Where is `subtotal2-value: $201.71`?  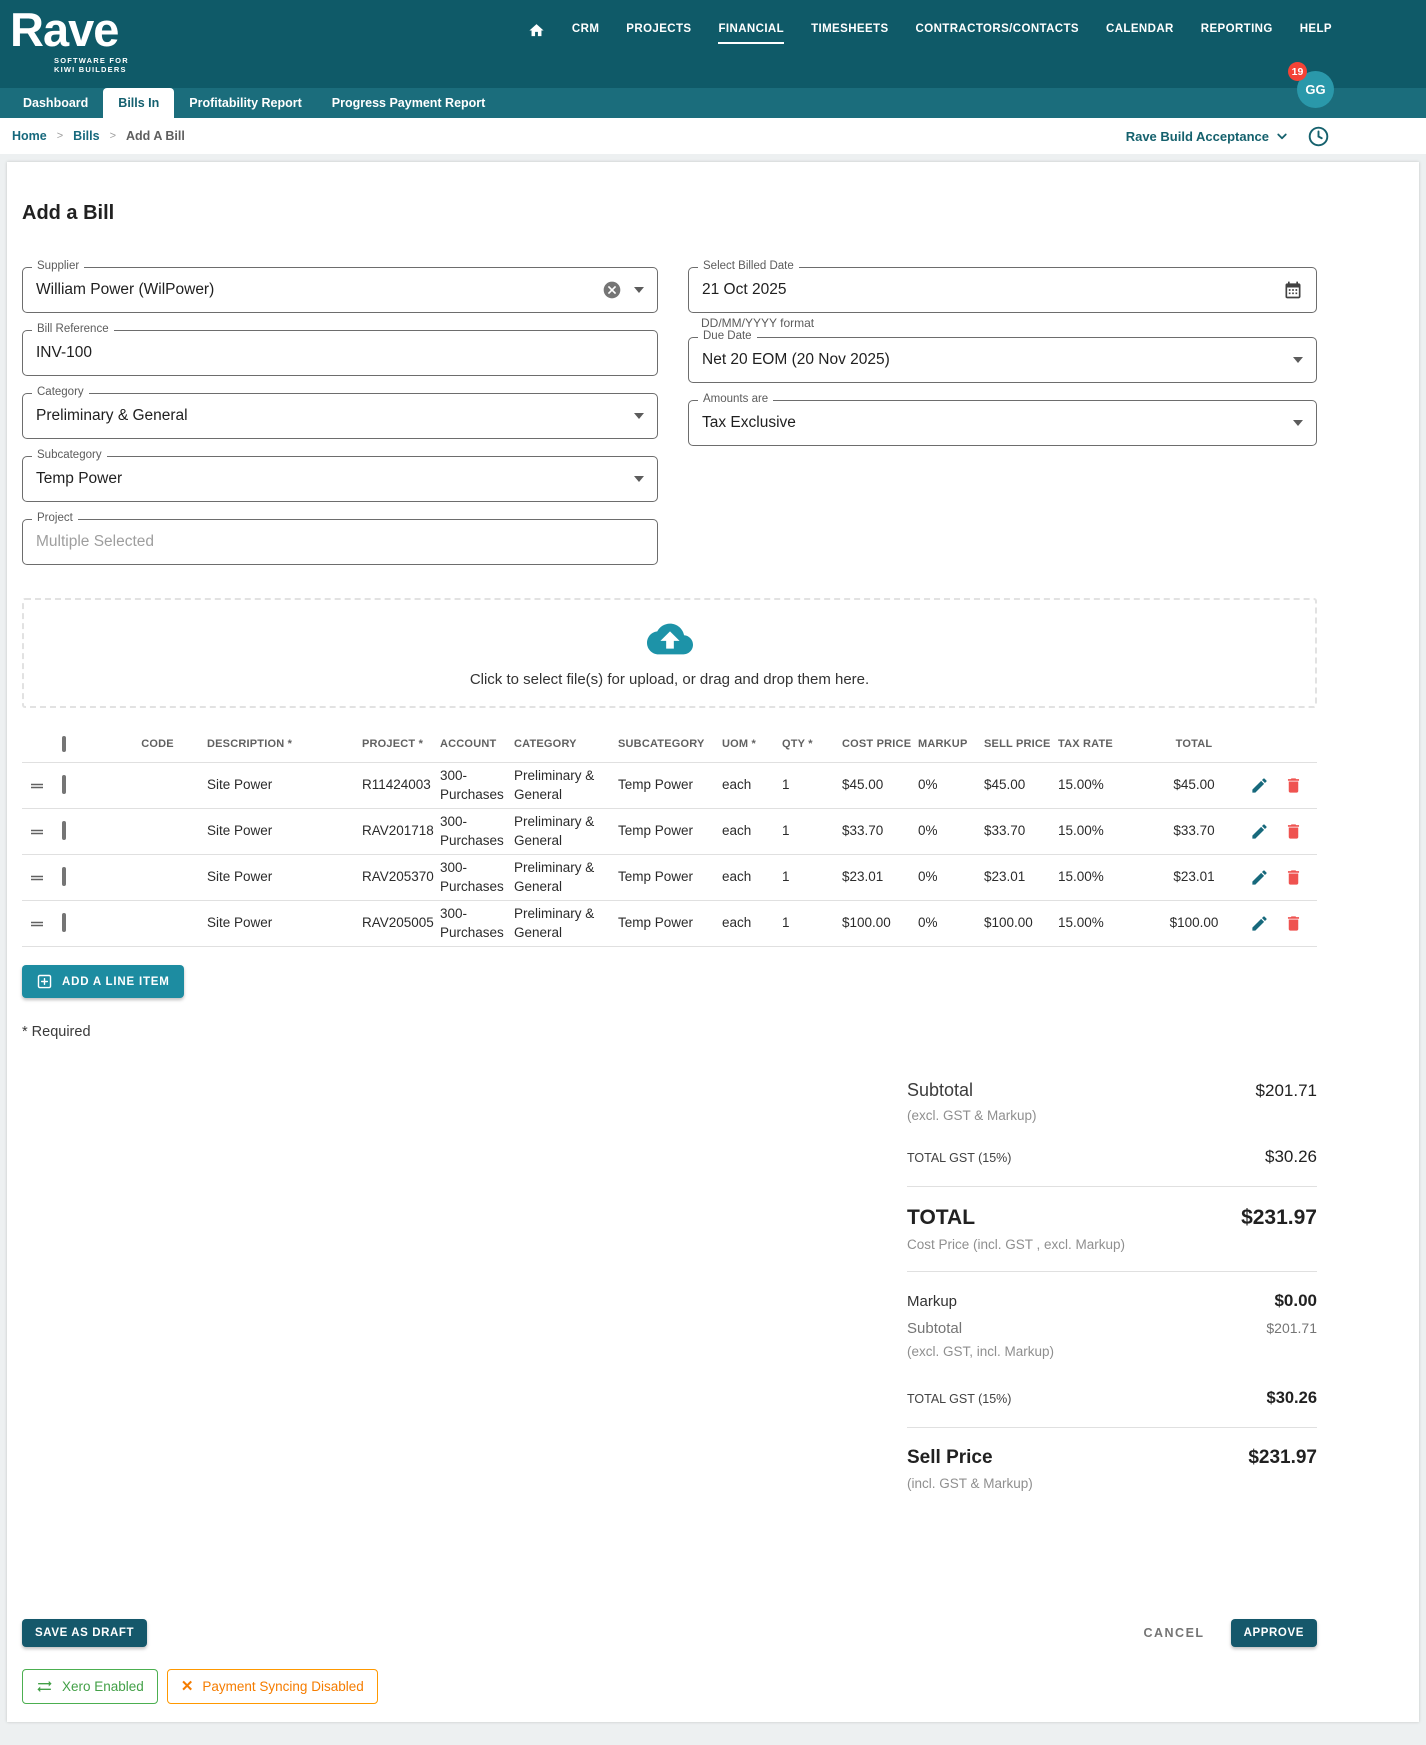
subtotal2-value: $201.71 is located at coordinates (1291, 1328).